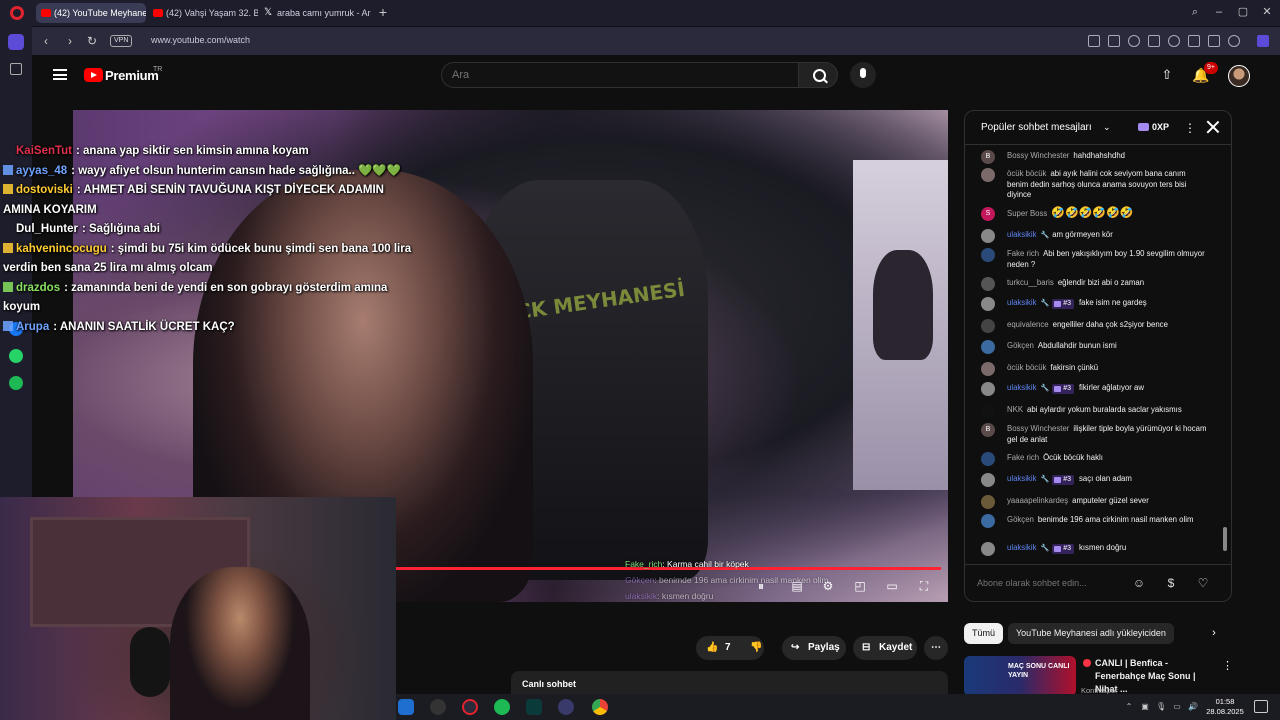  What do you see at coordinates (728, 648) in the screenshot?
I see `like-count: 7` at bounding box center [728, 648].